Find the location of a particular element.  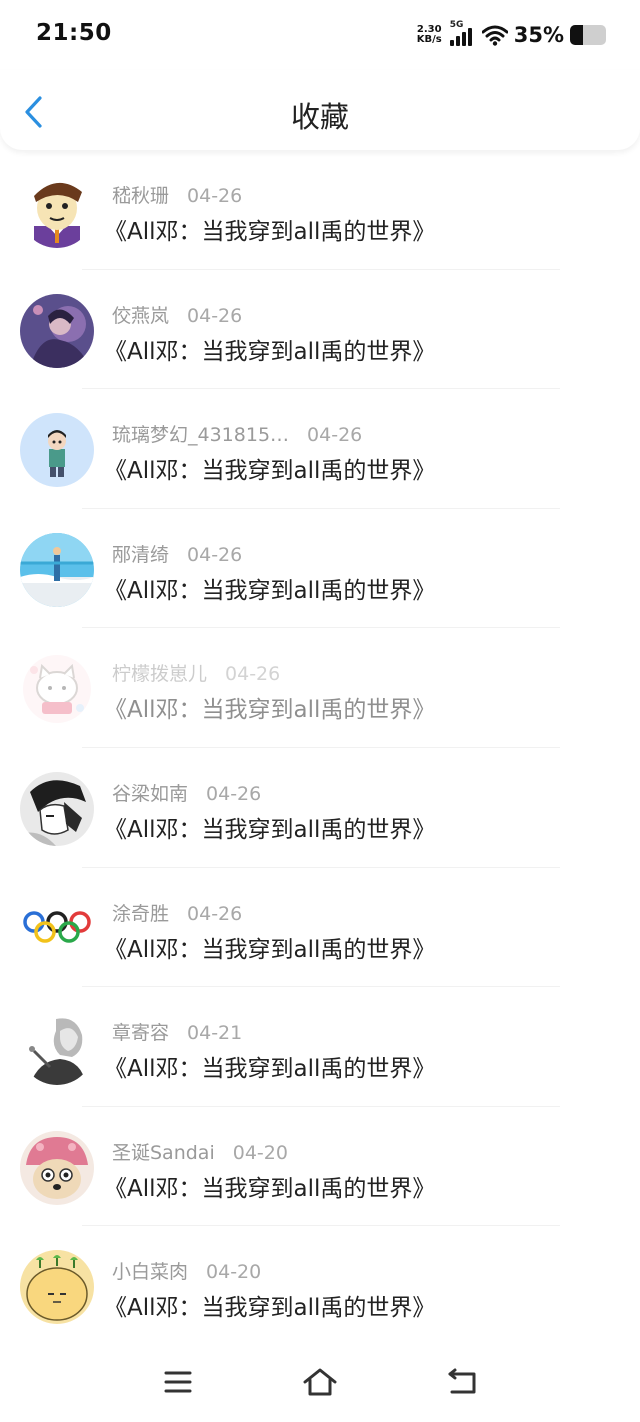

author-name: 邴清绮 is located at coordinates (141, 554).